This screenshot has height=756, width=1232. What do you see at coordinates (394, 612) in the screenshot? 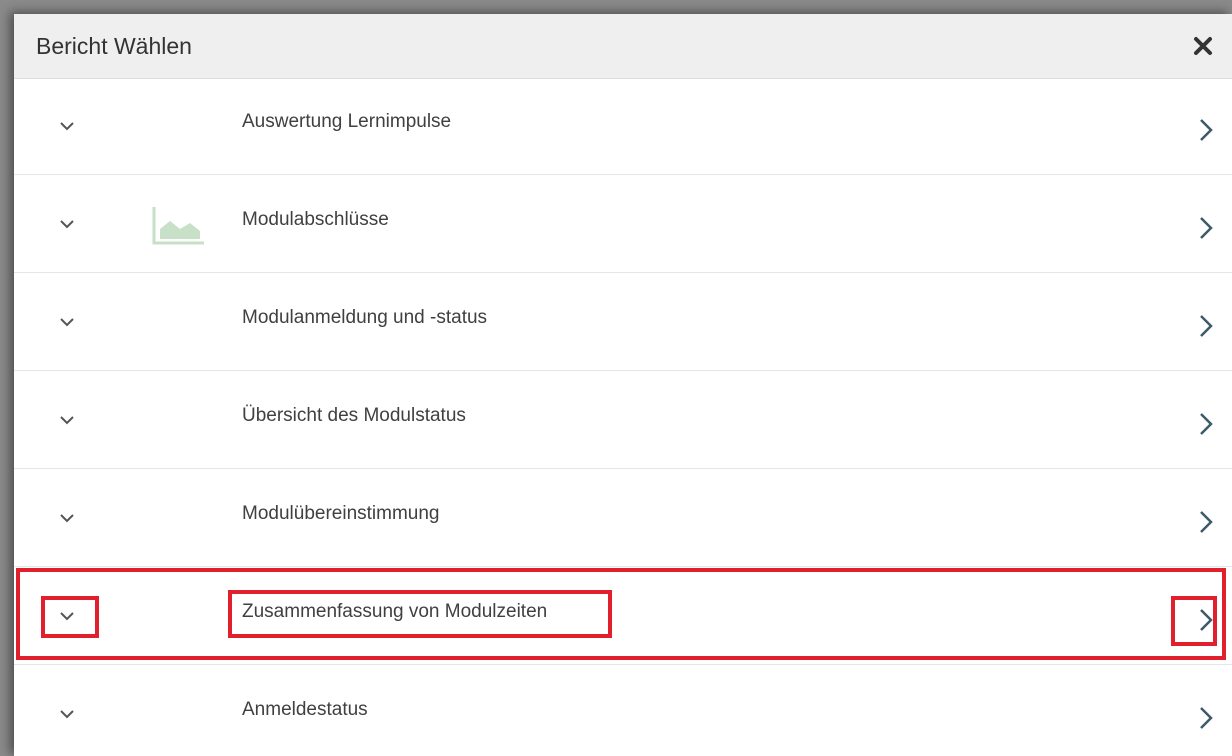
I see `report-label: Zusammenfassung von Modulzeiten` at bounding box center [394, 612].